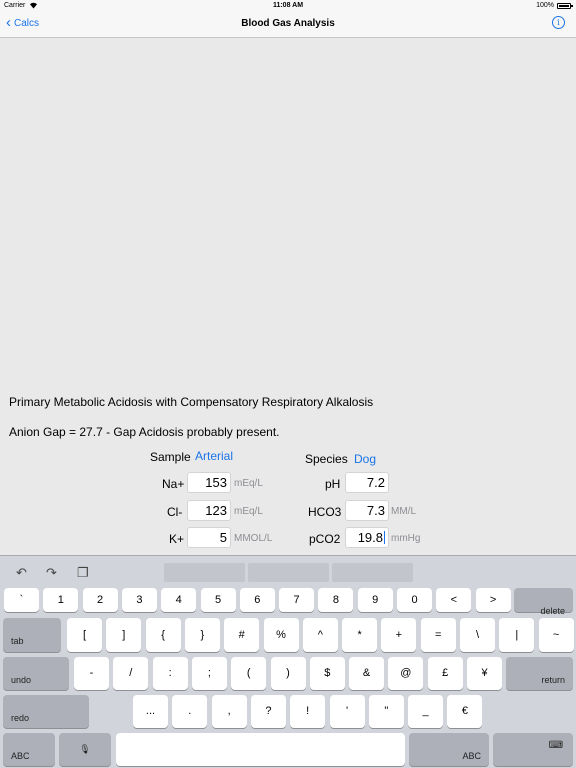 The height and width of the screenshot is (768, 576). What do you see at coordinates (288, 673) in the screenshot?
I see `key-row3: )` at bounding box center [288, 673].